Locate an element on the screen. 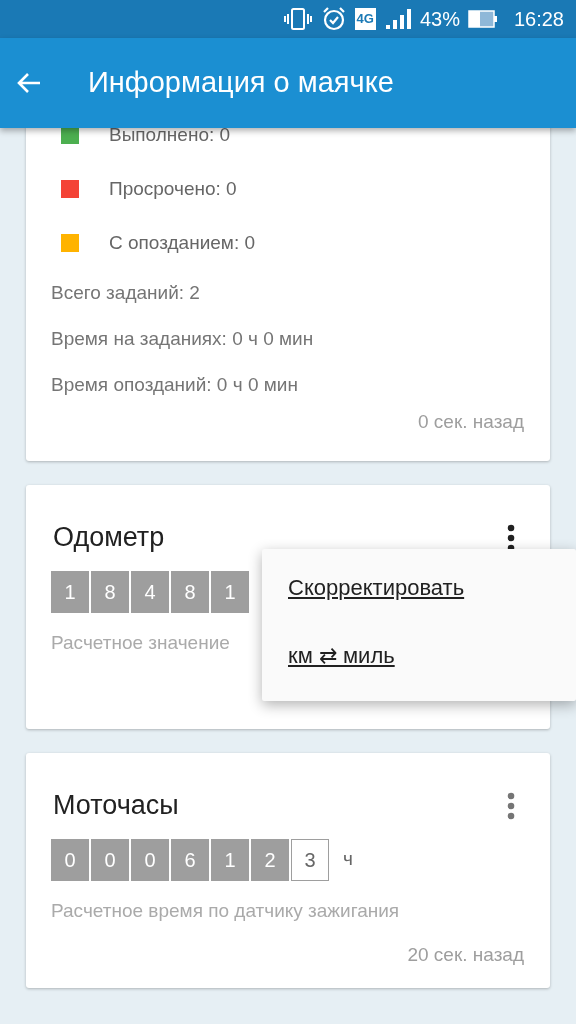 Image resolution: width=576 pixels, height=1024 pixels. digit-cell: 6 is located at coordinates (190, 859).